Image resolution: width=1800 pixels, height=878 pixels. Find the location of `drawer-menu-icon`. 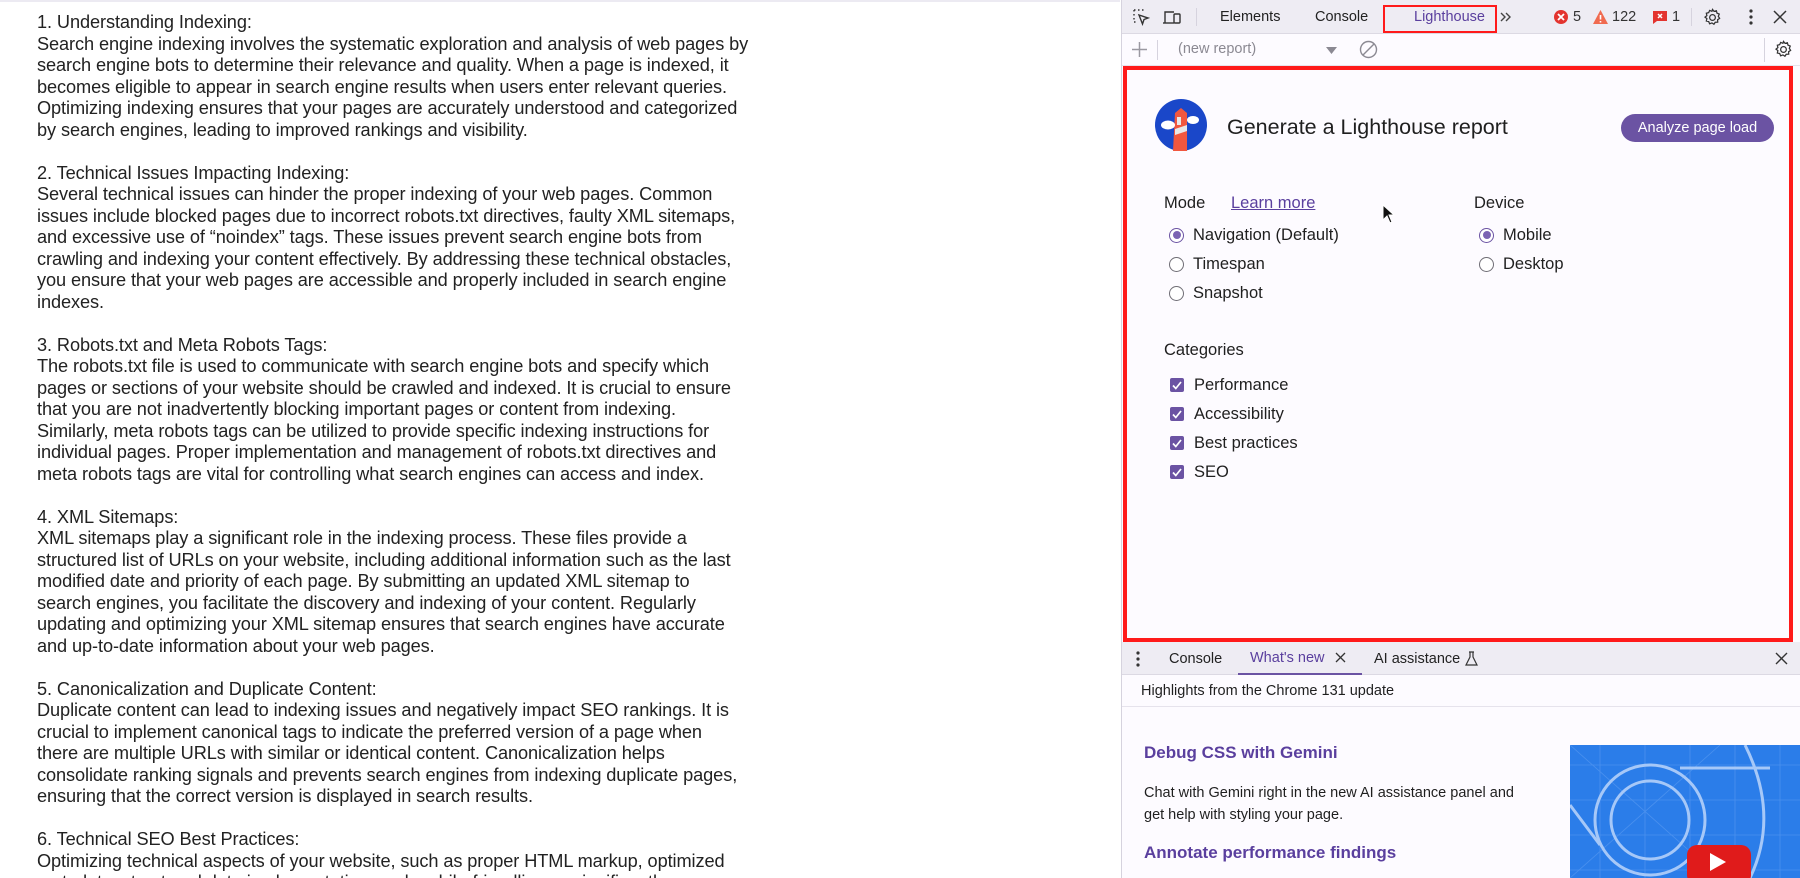

drawer-menu-icon is located at coordinates (1138, 658).